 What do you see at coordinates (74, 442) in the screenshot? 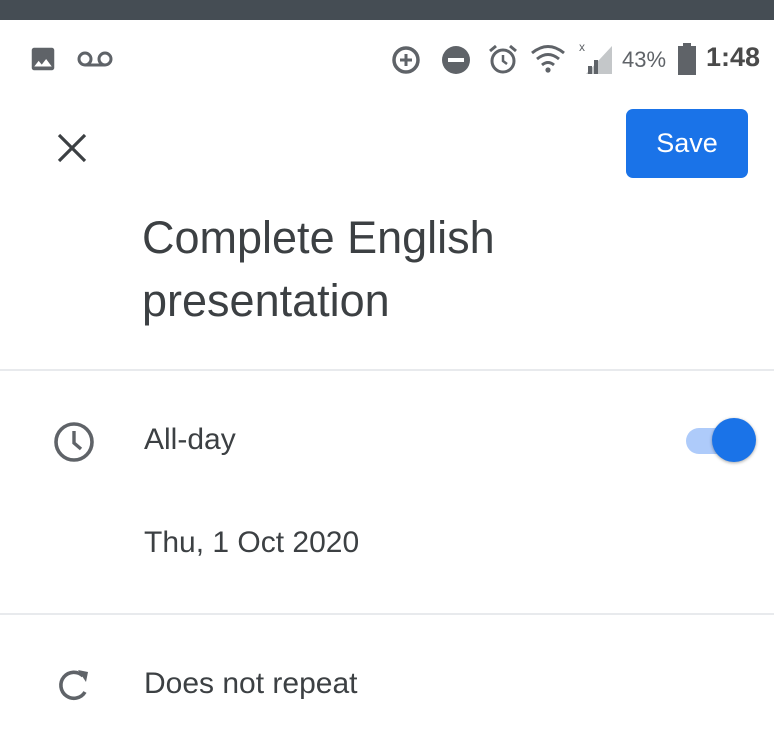
I see `clock-icon` at bounding box center [74, 442].